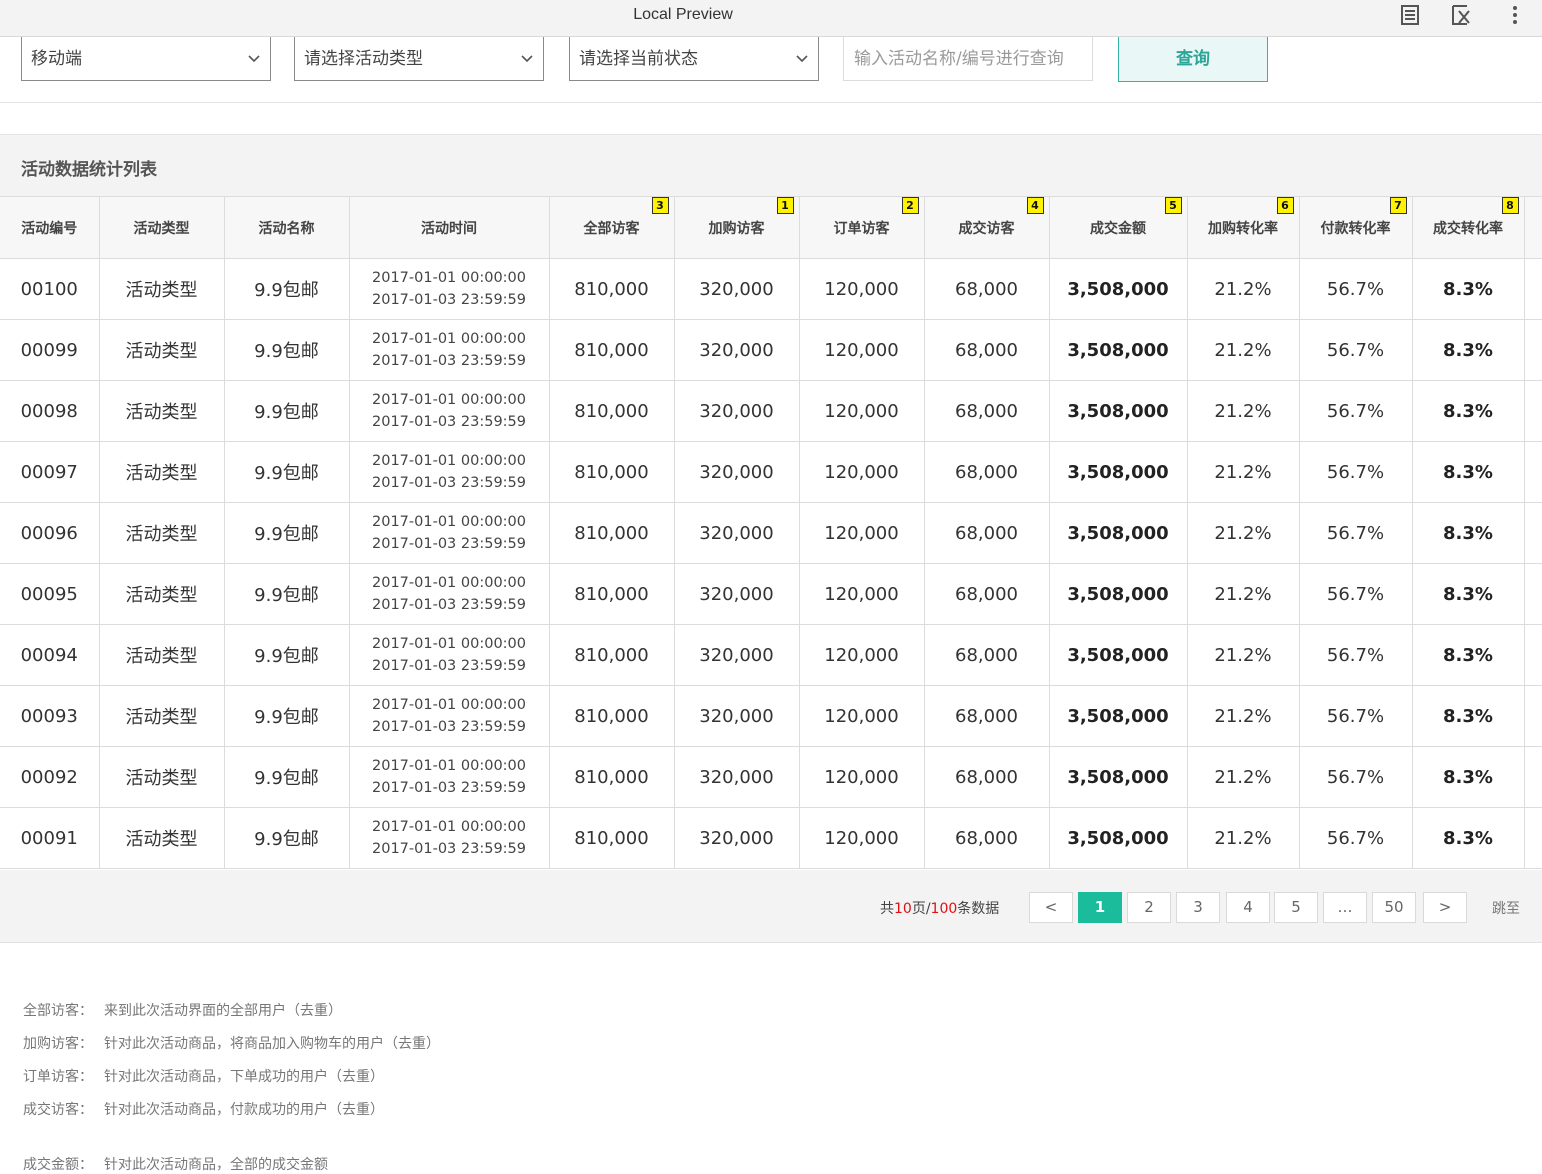 The image size is (1542, 1174). I want to click on doc-icon, so click(1410, 15).